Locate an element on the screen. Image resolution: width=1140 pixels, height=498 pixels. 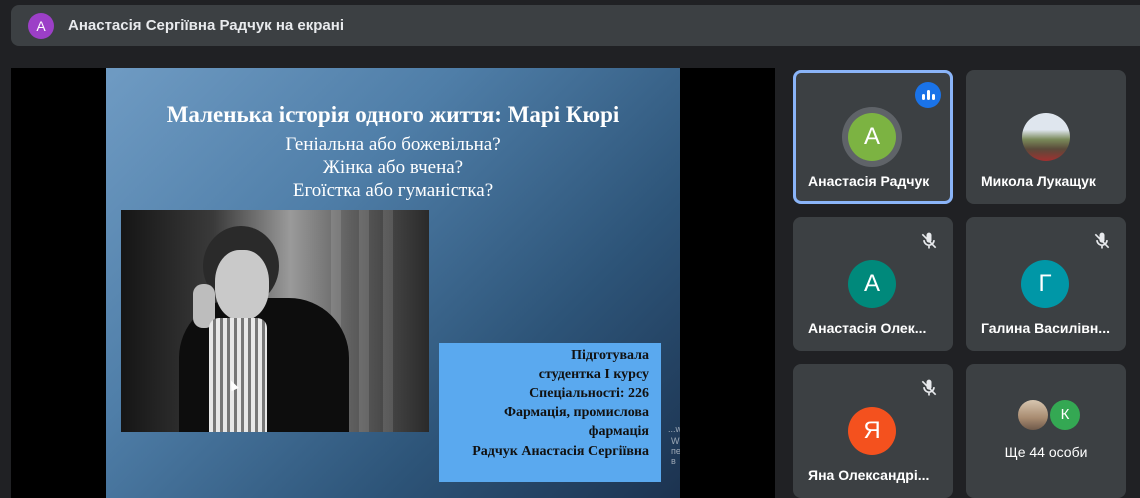
participant-tile: Микола Лукащук is located at coordinates (1046, 137).